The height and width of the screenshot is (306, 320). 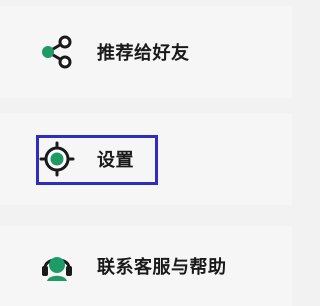 What do you see at coordinates (57, 52) in the screenshot?
I see `share-icon` at bounding box center [57, 52].